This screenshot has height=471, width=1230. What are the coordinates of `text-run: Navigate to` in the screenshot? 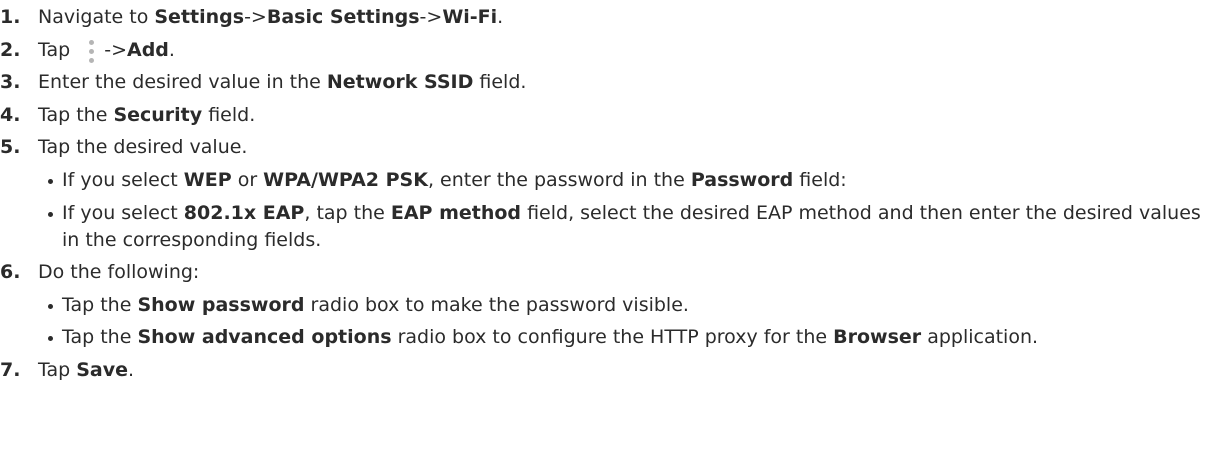 It's located at (96, 17).